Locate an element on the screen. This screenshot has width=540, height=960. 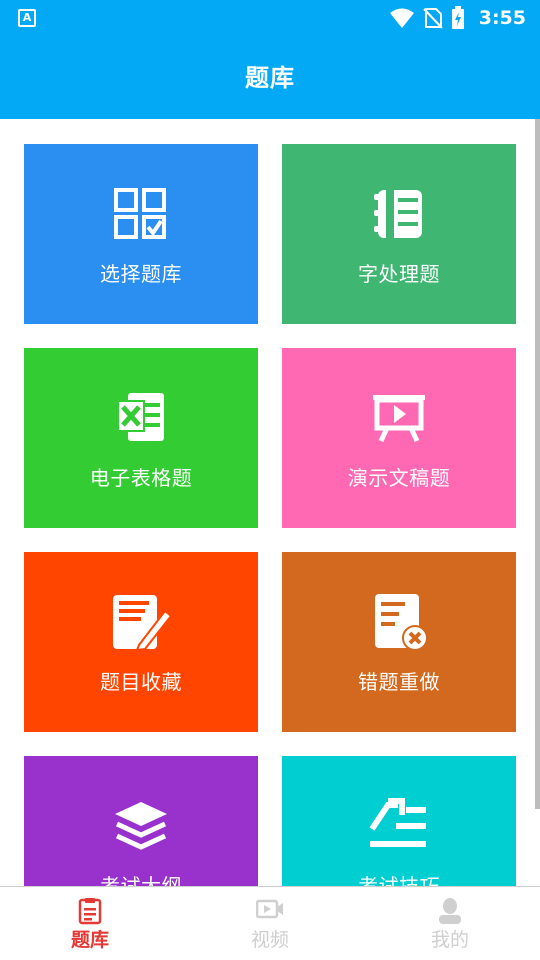
page-title: 题库 is located at coordinates (270, 78).